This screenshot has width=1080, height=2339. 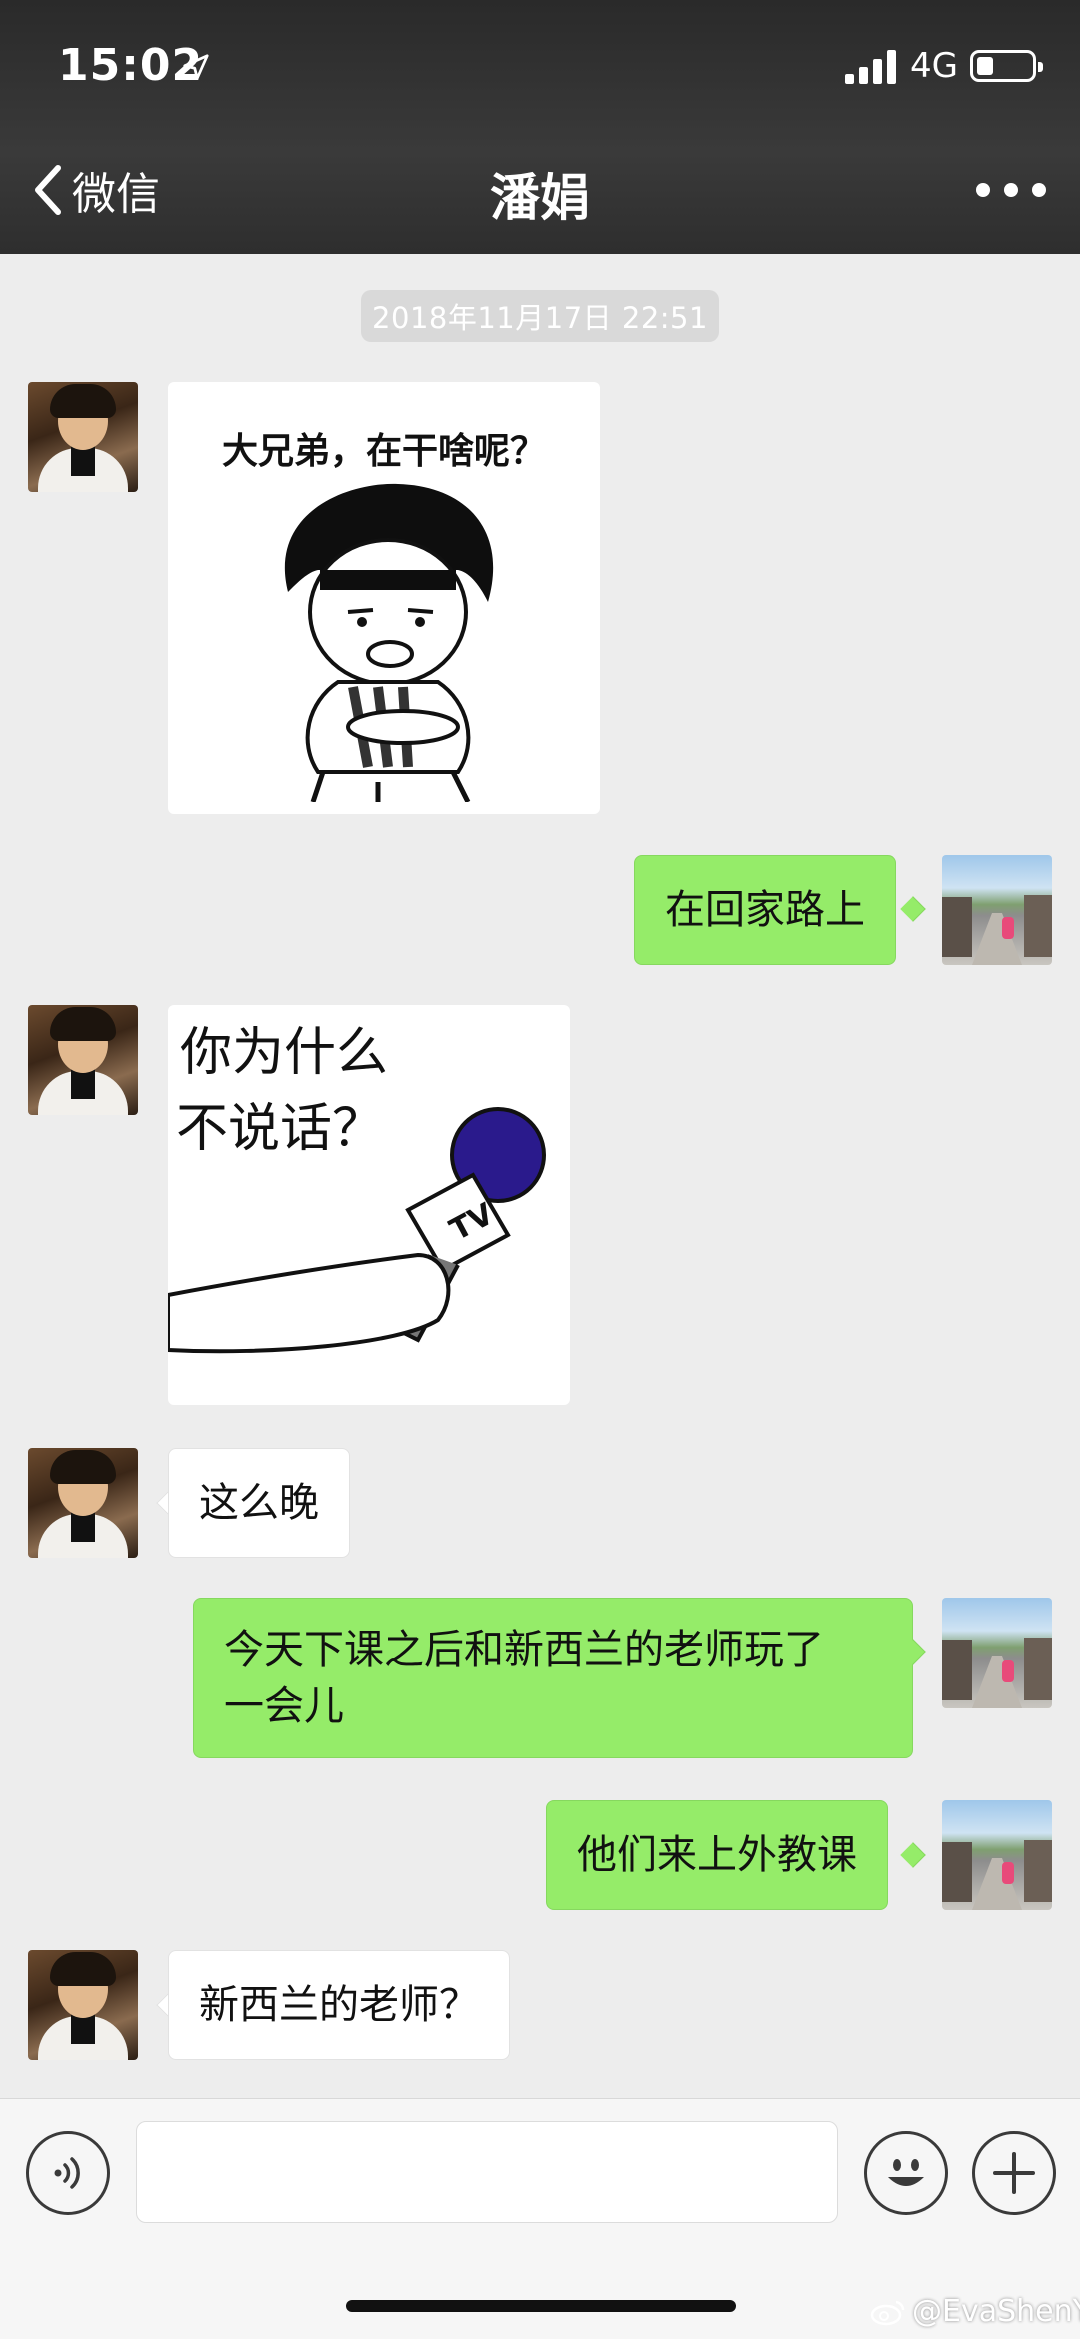 I want to click on plus-icon, so click(x=1014, y=2173).